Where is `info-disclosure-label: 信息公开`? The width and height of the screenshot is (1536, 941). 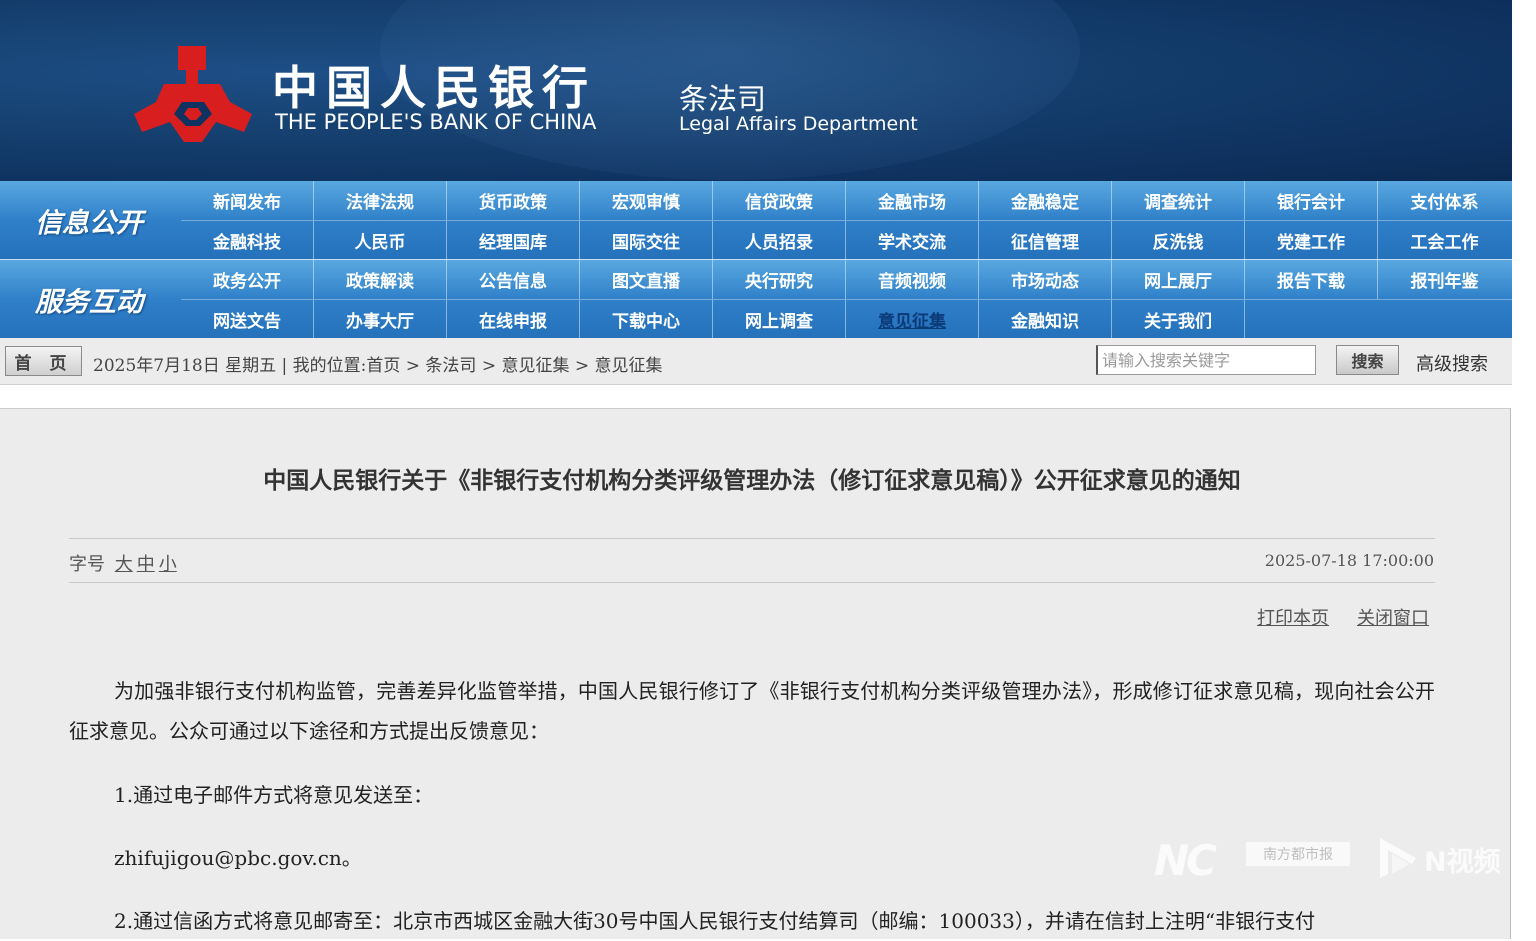
info-disclosure-label: 信息公开 is located at coordinates (89, 223).